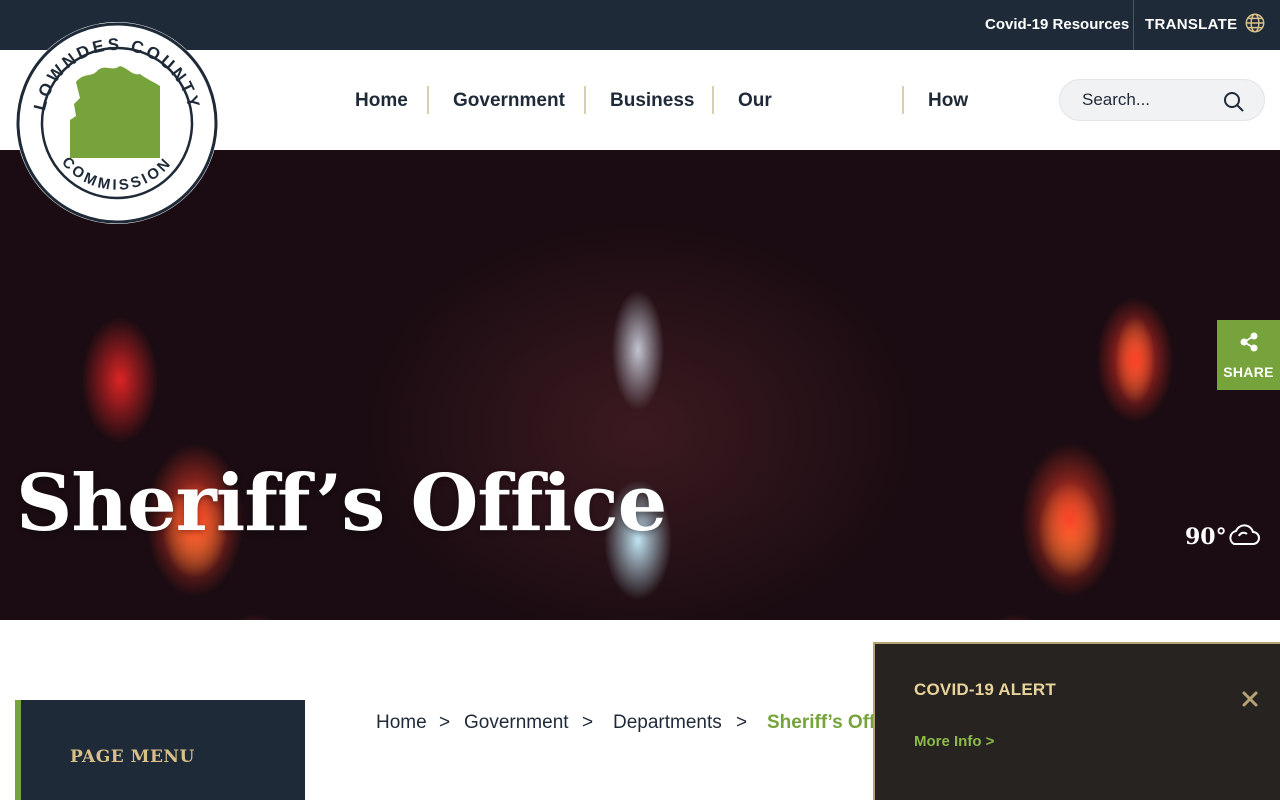  I want to click on share-icon, so click(1249, 342).